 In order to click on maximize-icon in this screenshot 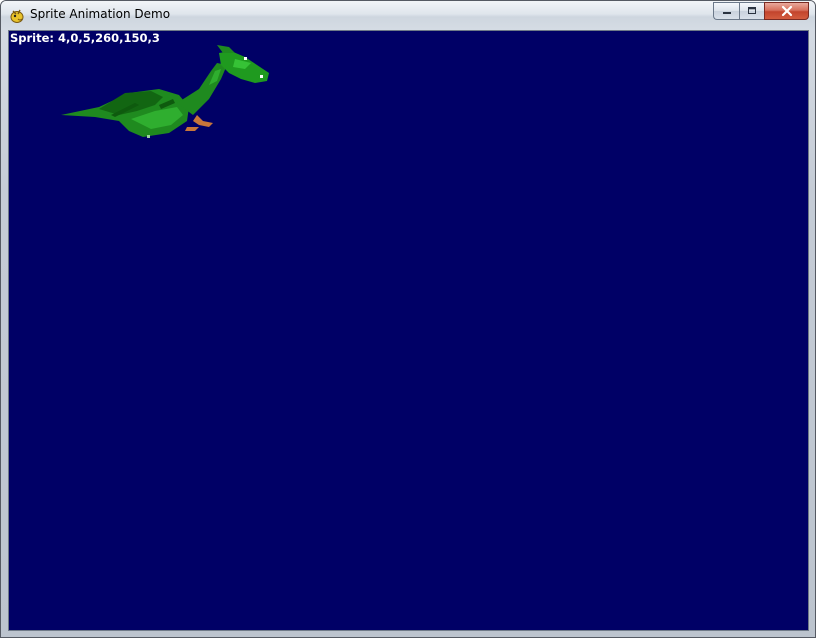, I will do `click(752, 11)`.